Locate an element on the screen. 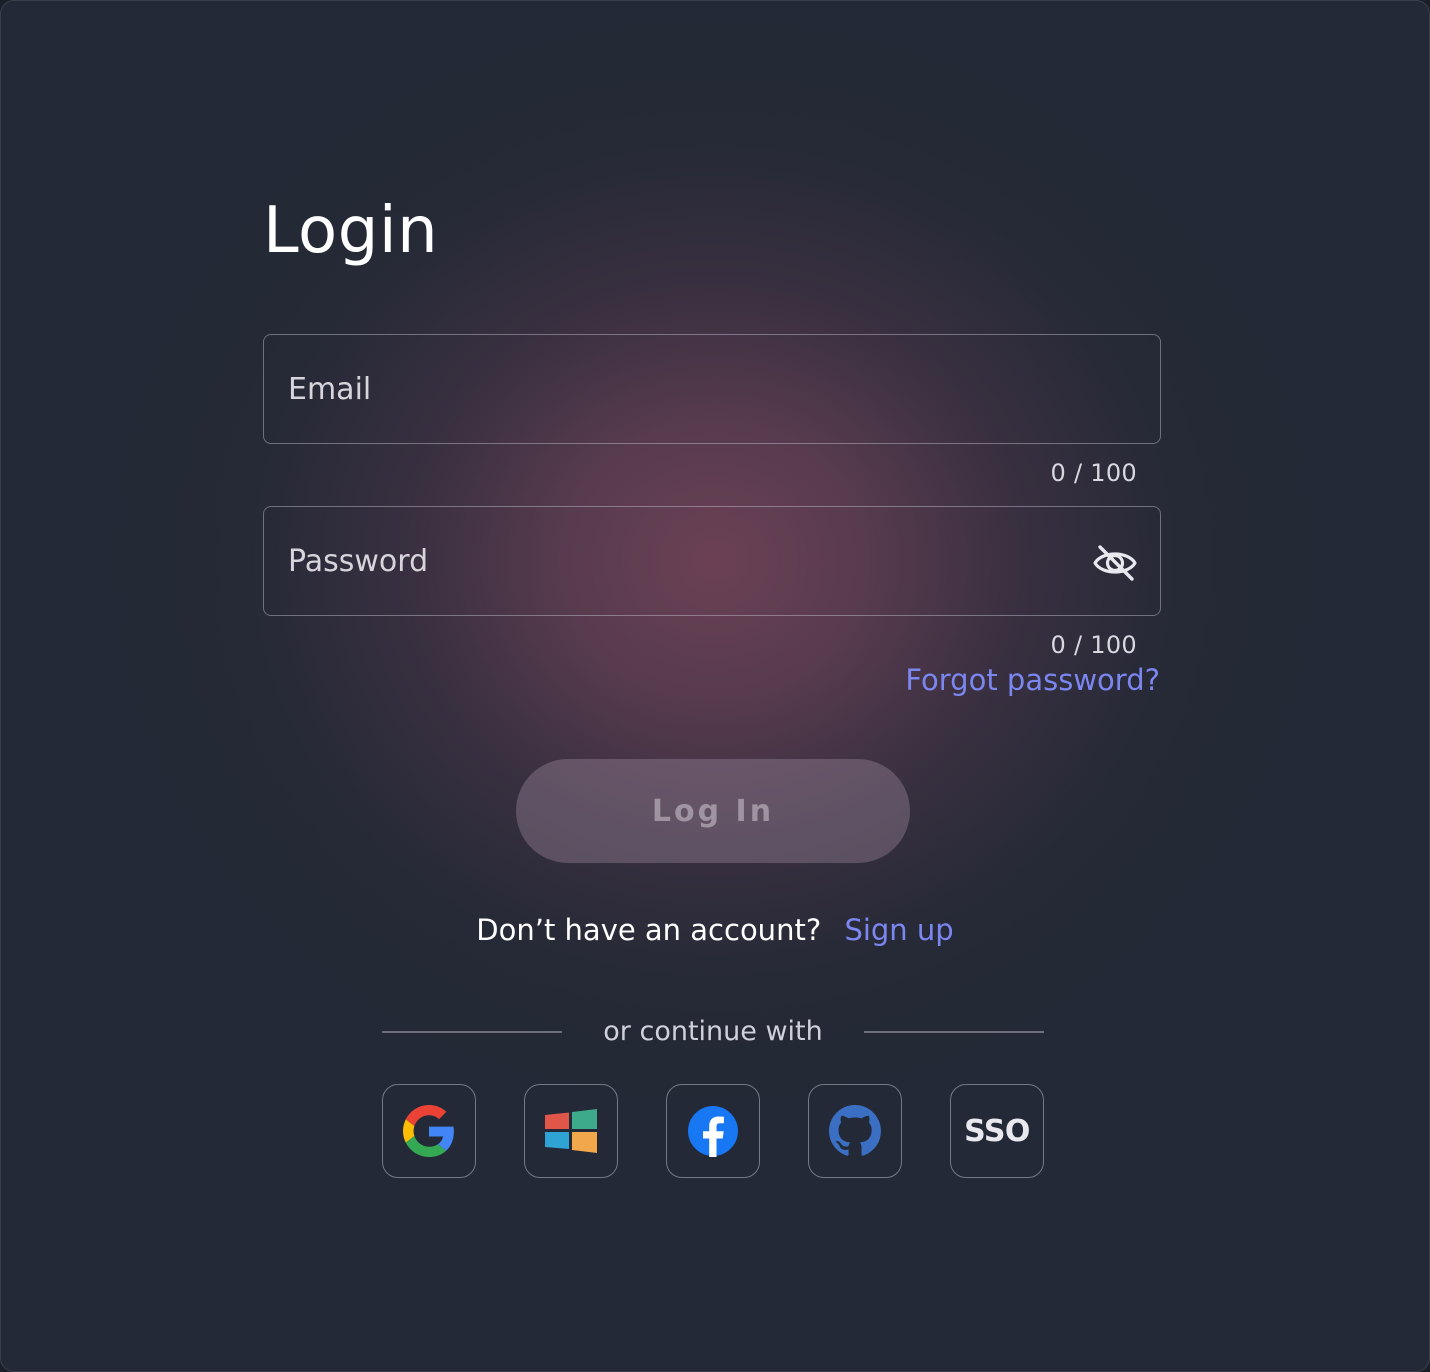 Image resolution: width=1430 pixels, height=1372 pixels. google-icon is located at coordinates (428, 1131).